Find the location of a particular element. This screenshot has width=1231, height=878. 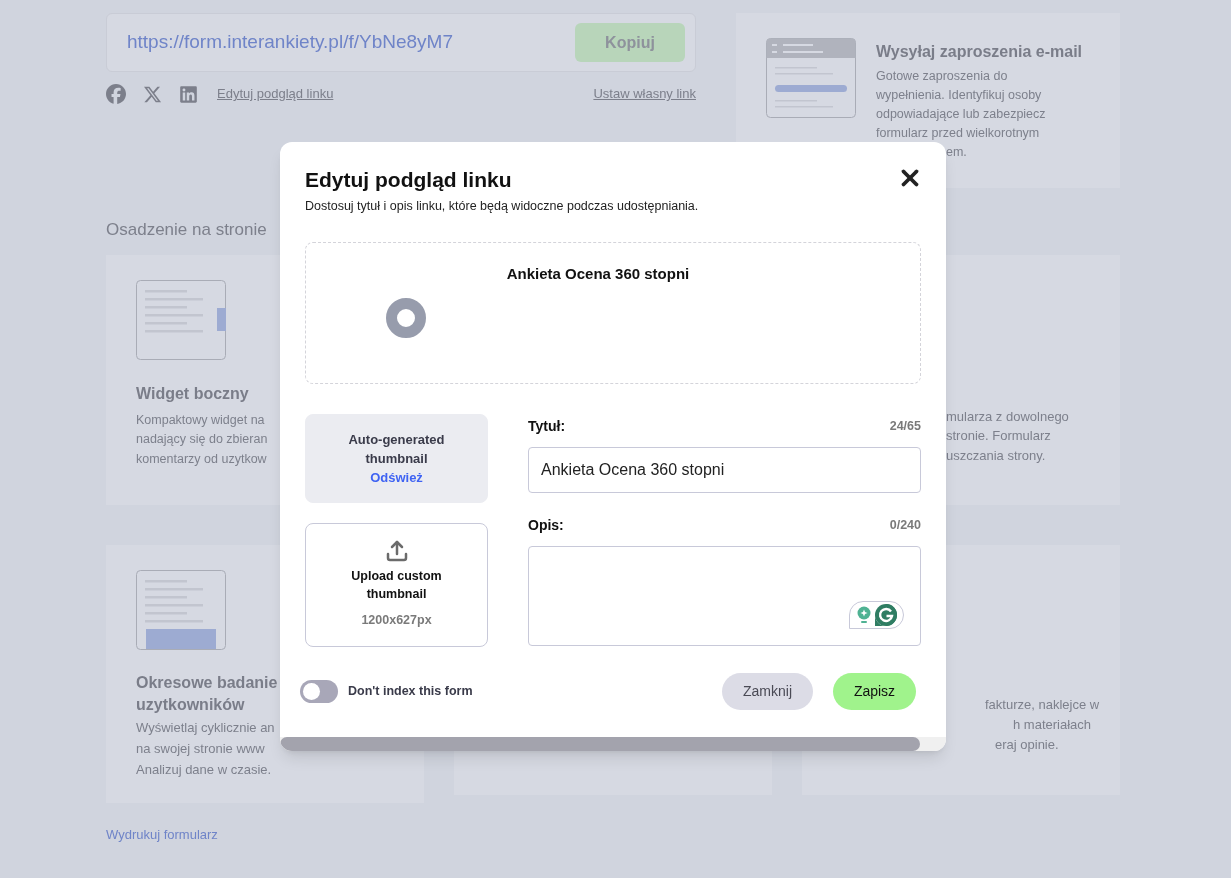

refresh-link: Odśwież is located at coordinates (396, 477).